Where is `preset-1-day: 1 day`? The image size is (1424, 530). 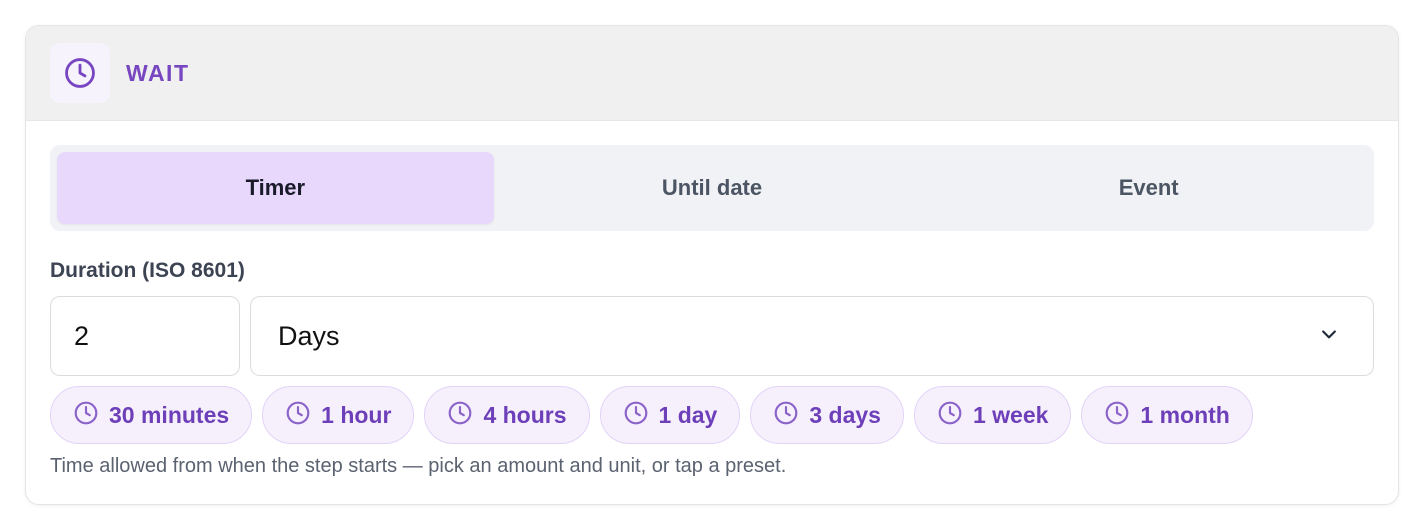
preset-1-day: 1 day is located at coordinates (670, 415).